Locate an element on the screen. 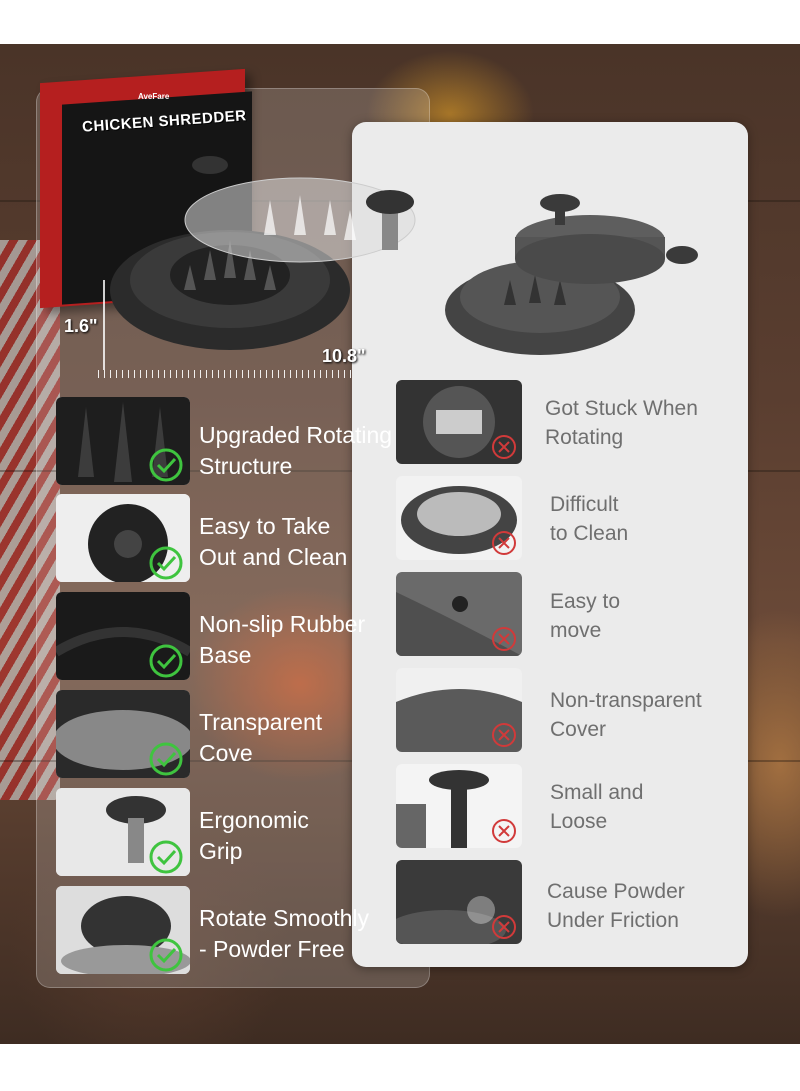 Image resolution: width=800 pixels, height=1091 pixels. drawback-text: Difficult to Clean is located at coordinates (589, 519).